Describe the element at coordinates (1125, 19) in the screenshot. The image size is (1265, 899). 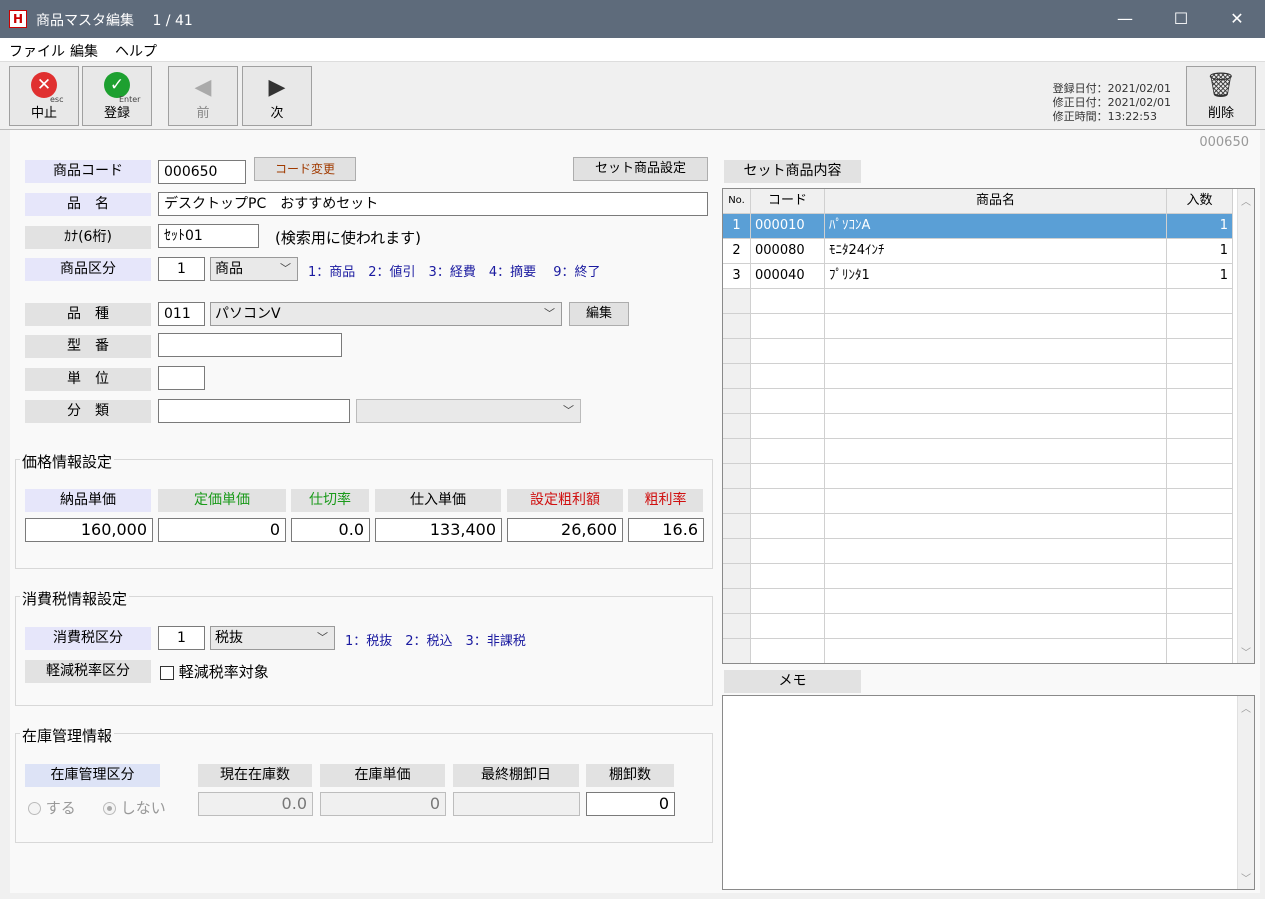
I see `minimize-button: —` at that location.